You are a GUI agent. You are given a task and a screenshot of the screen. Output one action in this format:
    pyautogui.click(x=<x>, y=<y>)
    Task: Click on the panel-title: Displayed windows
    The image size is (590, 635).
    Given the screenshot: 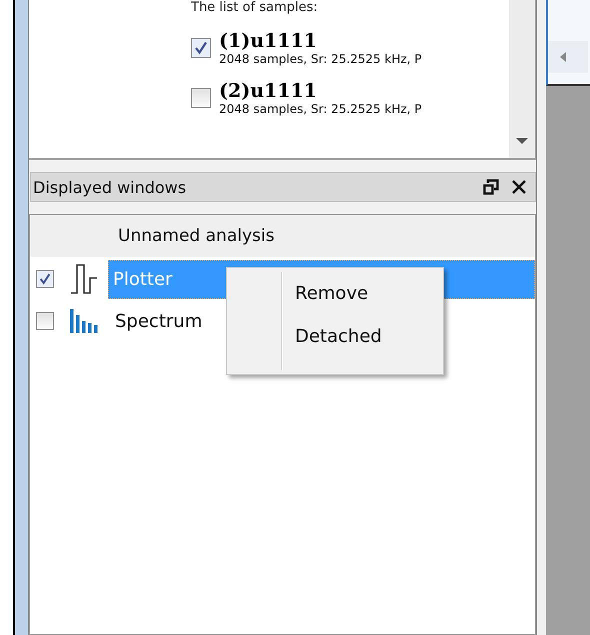 What is the action you would take?
    pyautogui.click(x=110, y=187)
    